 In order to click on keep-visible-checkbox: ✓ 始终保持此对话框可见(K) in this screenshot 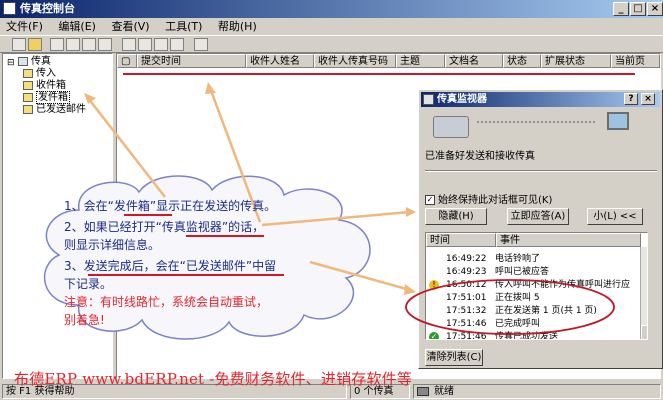, I will do `click(488, 198)`.